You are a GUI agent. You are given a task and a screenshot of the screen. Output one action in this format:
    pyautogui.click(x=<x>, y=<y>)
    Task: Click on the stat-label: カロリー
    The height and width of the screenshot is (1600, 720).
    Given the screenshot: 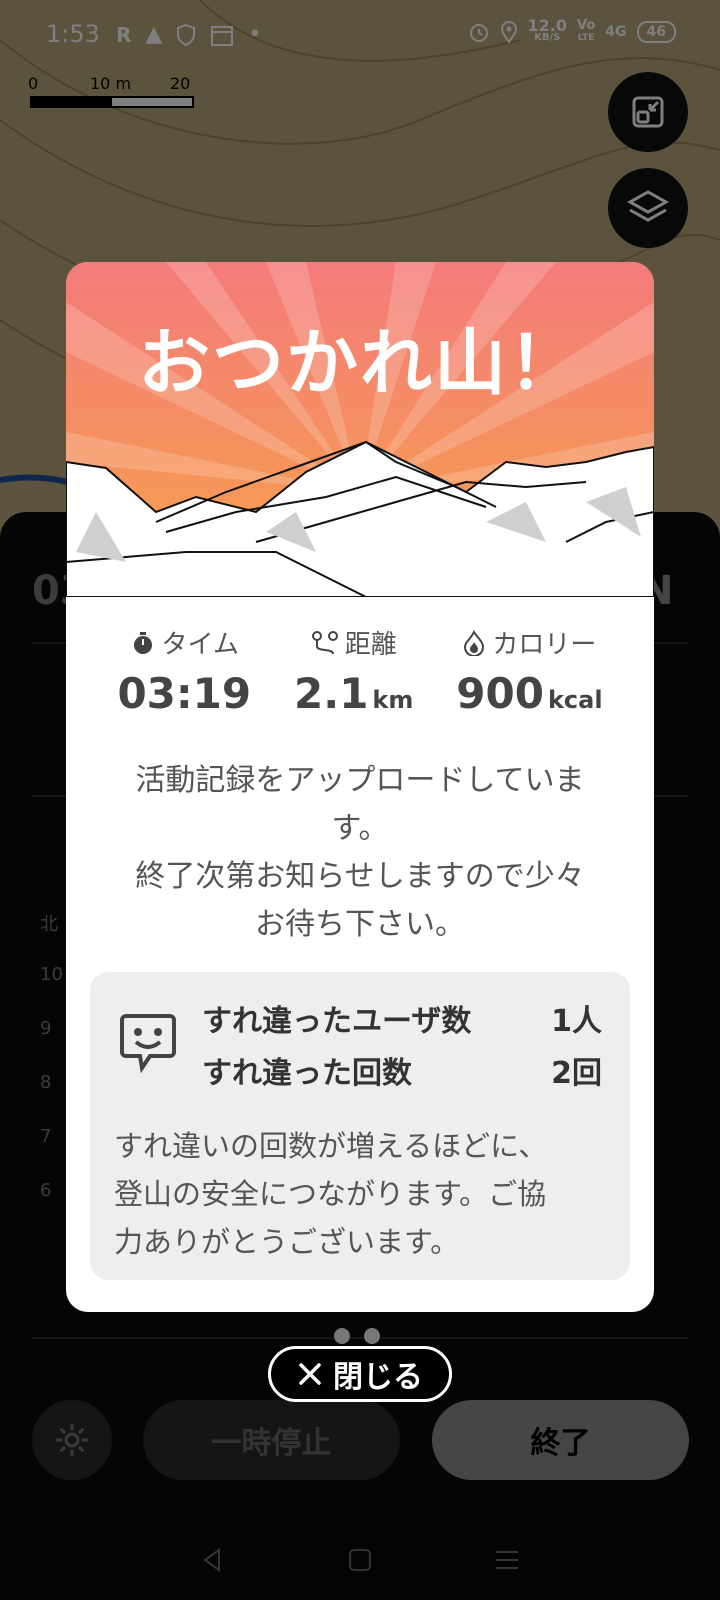 What is the action you would take?
    pyautogui.click(x=529, y=642)
    